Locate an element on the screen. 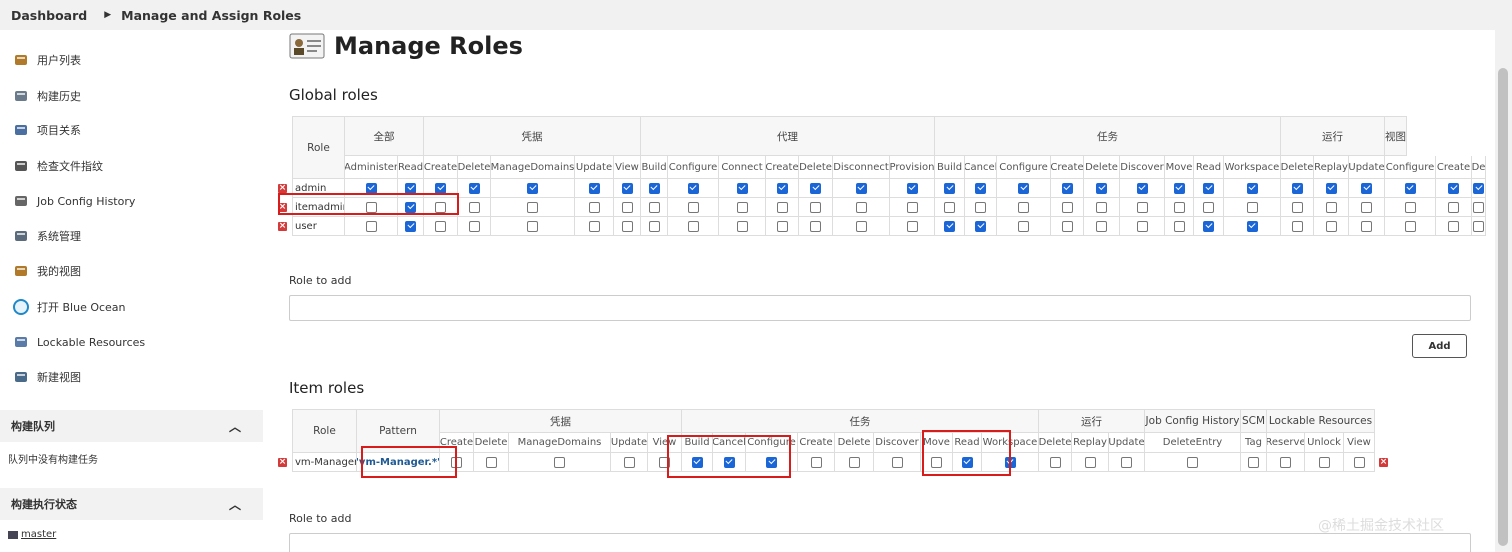 The image size is (1512, 552). delete-role-icon is located at coordinates (282, 226).